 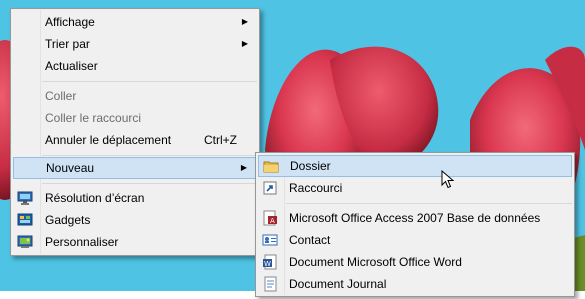 What do you see at coordinates (135, 242) in the screenshot?
I see `menu-item-personnaliser: Personnaliser` at bounding box center [135, 242].